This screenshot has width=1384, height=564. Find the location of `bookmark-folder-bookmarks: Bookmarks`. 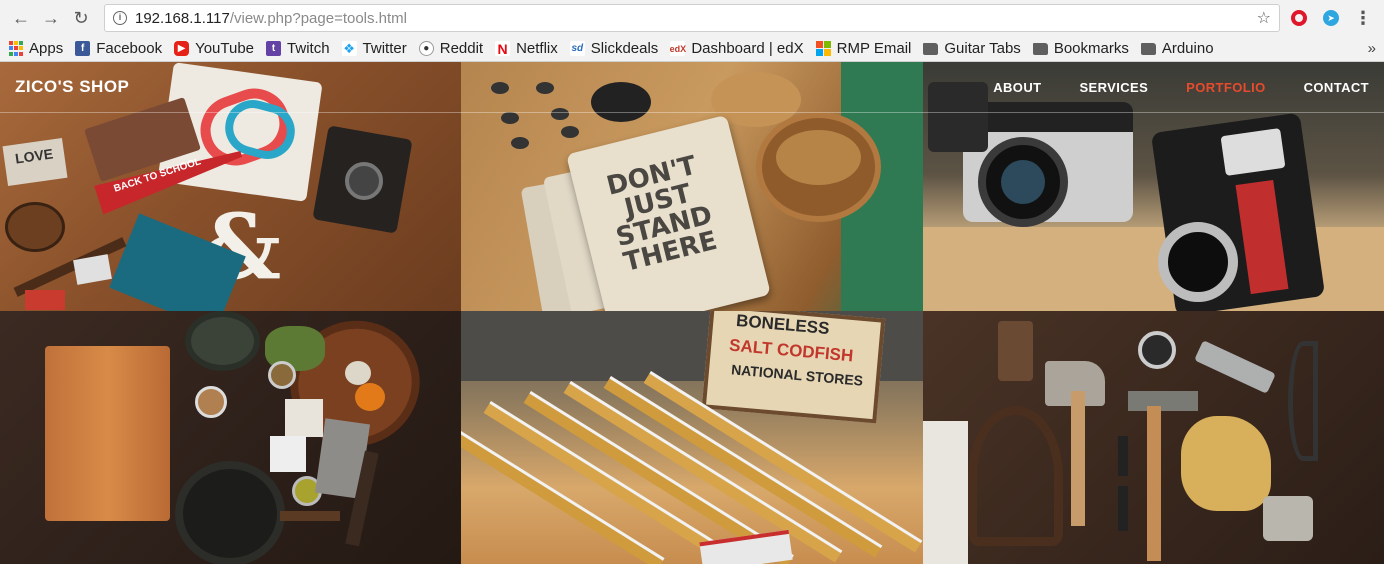

bookmark-folder-bookmarks: Bookmarks is located at coordinates (1080, 48).